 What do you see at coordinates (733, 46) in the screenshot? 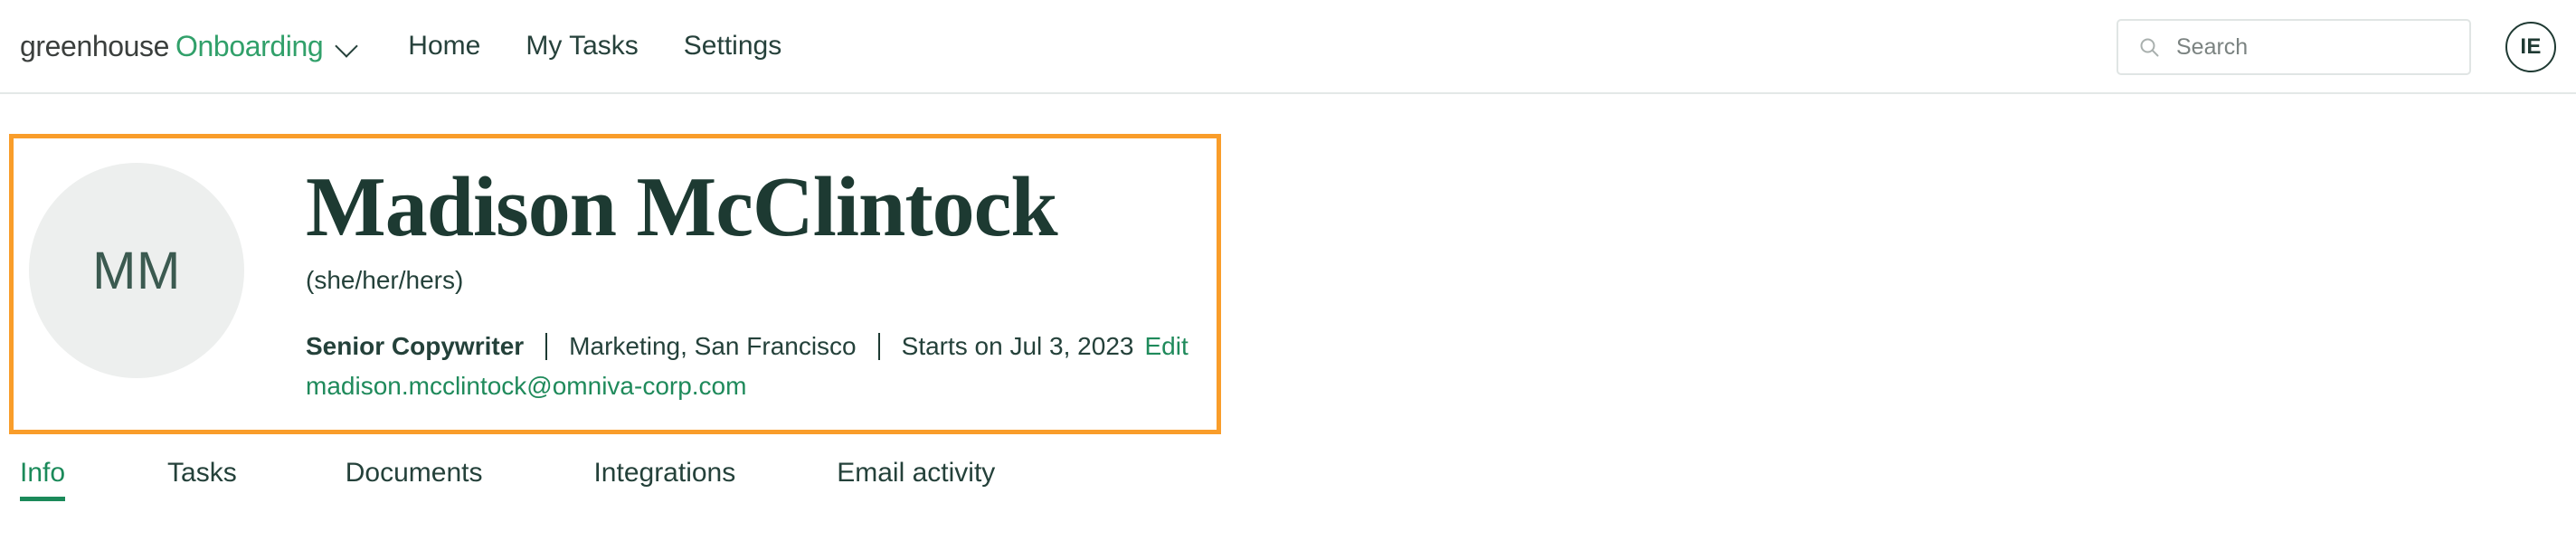
I see `nav-link-settings: Settings` at bounding box center [733, 46].